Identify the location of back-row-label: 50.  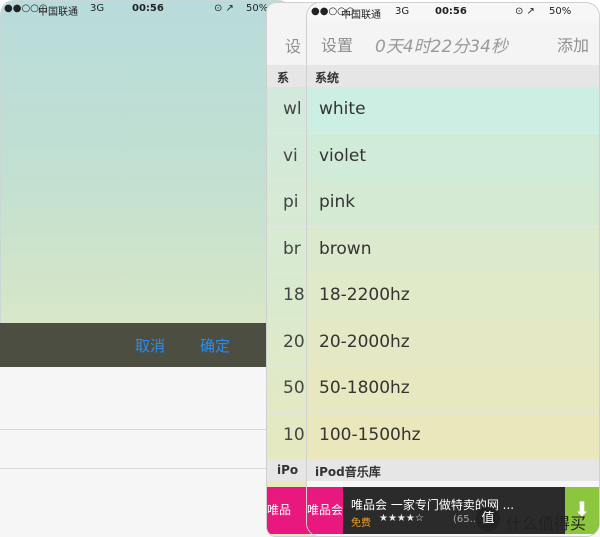
(294, 388).